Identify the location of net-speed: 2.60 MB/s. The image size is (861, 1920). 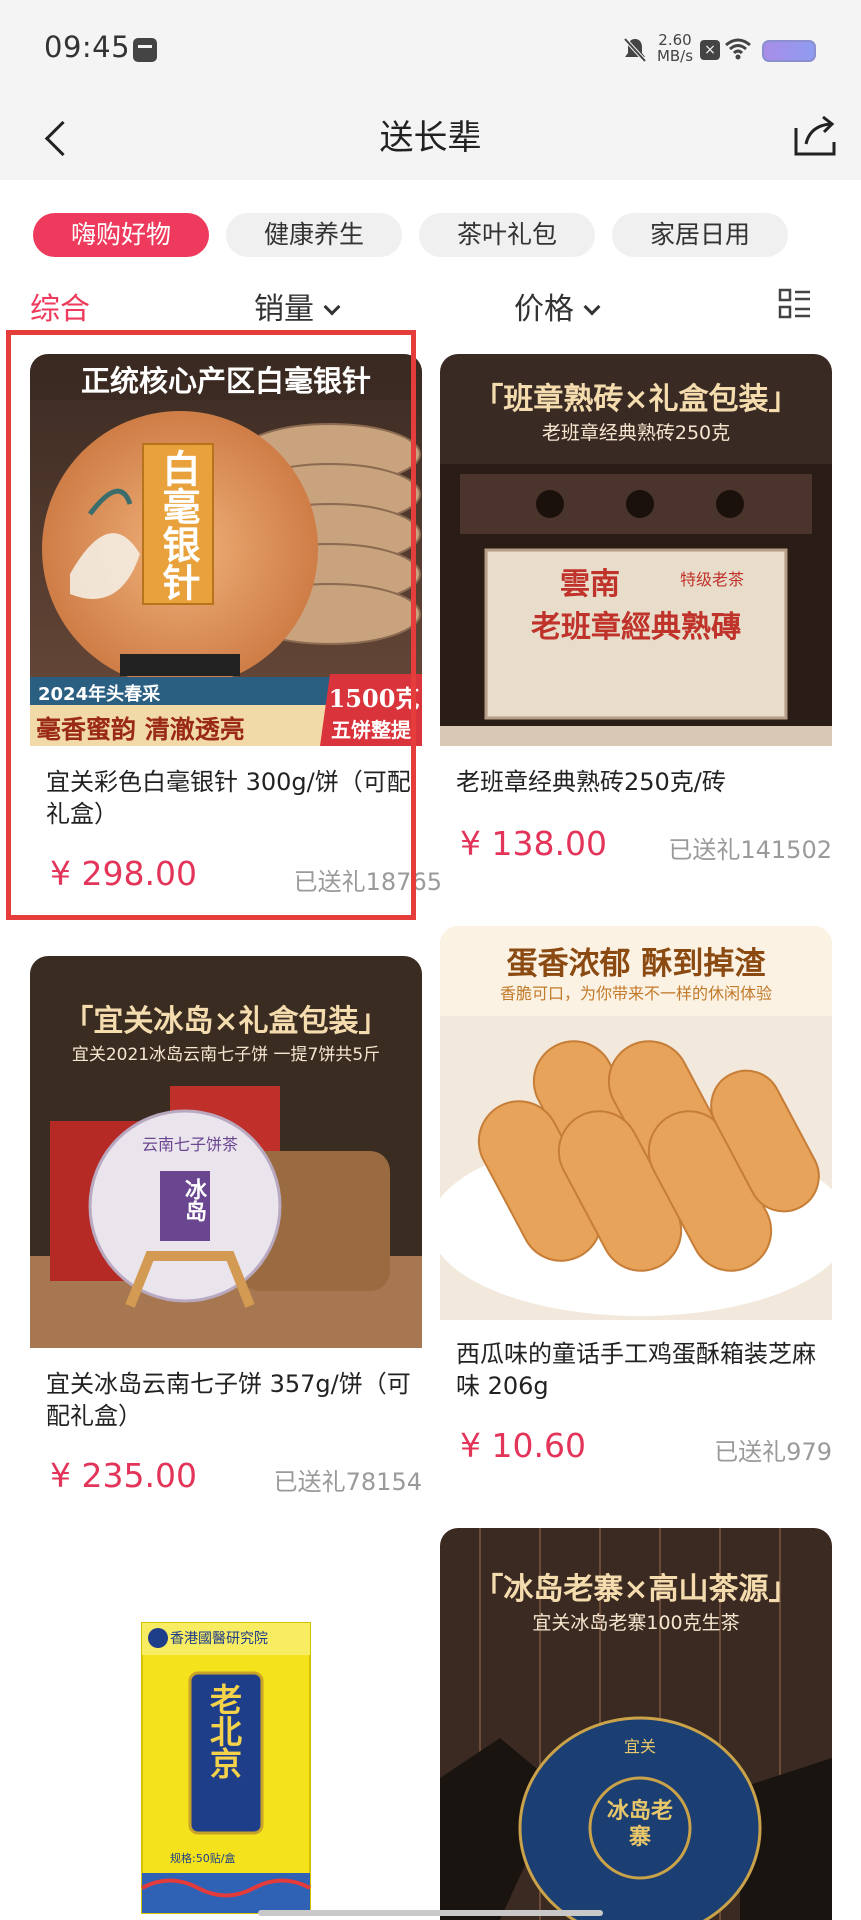
(675, 48).